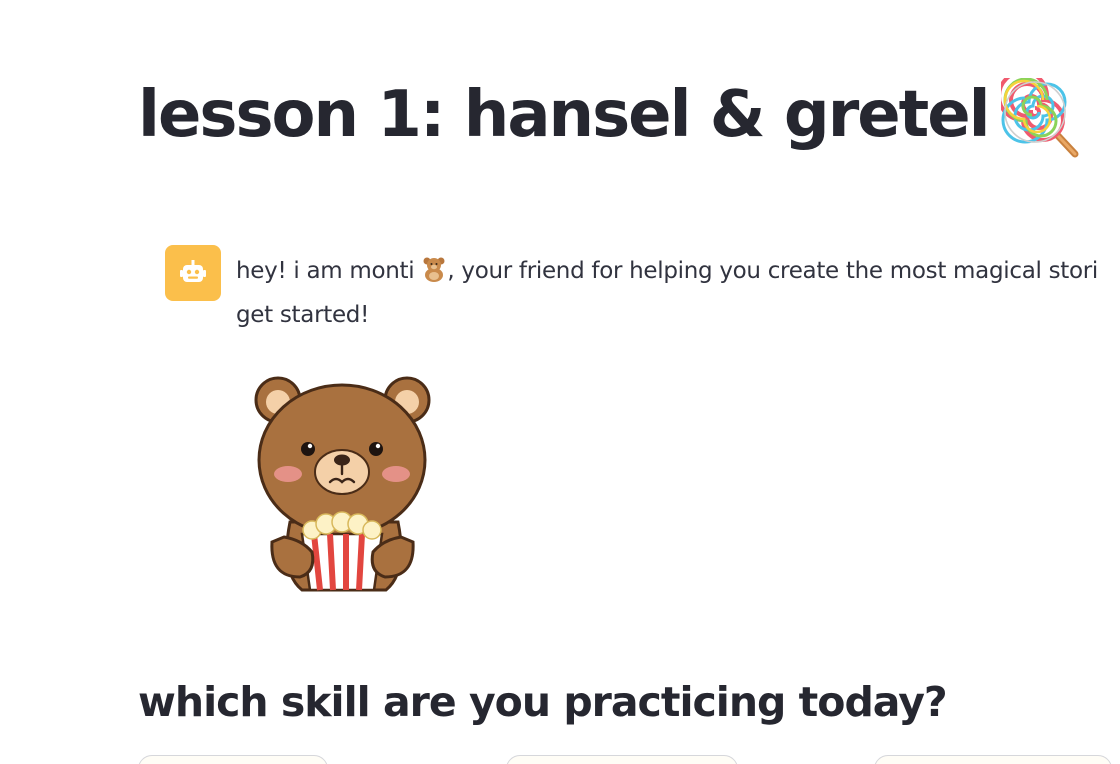 Image resolution: width=1120 pixels, height=764 pixels. What do you see at coordinates (303, 315) in the screenshot?
I see `message-line-2: get started!` at bounding box center [303, 315].